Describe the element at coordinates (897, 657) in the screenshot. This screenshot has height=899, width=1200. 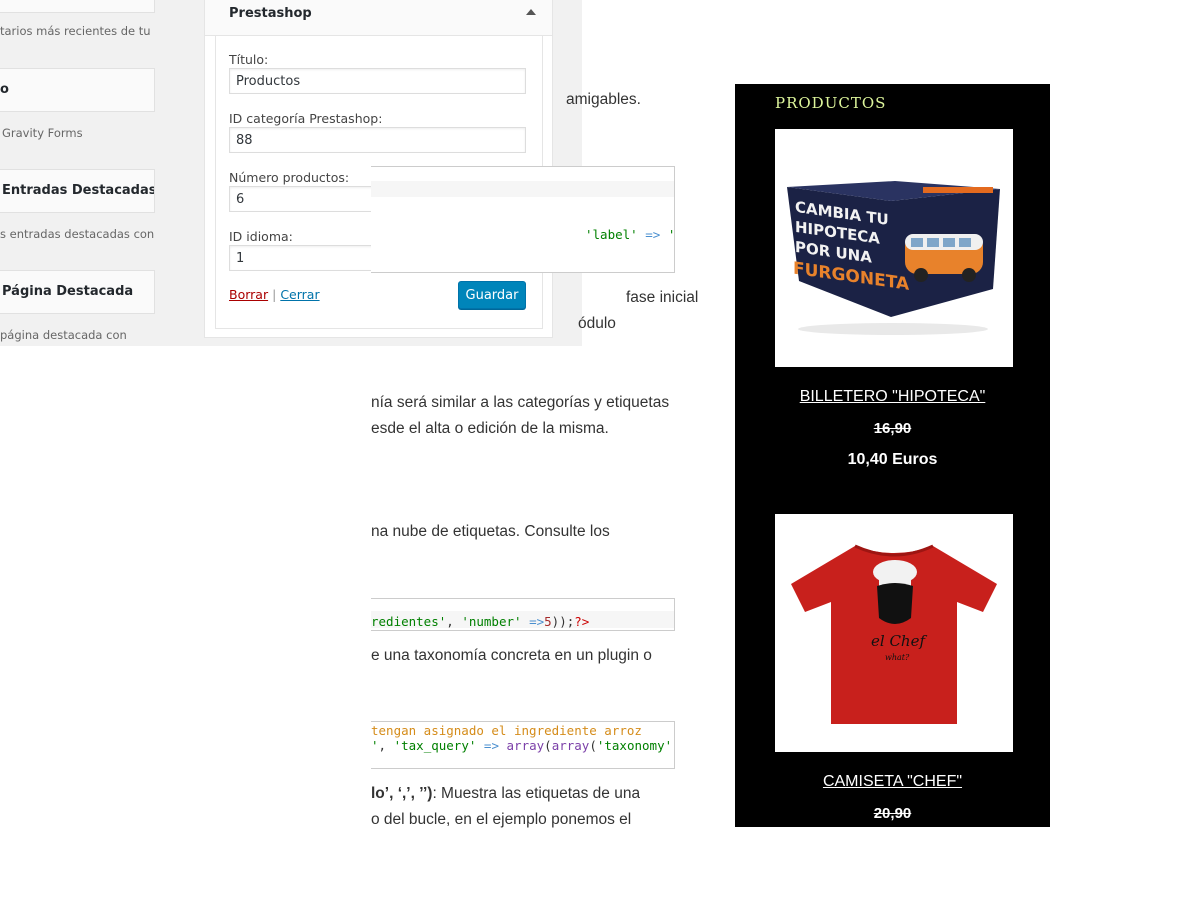
I see `tshirt-text-line-2: what?` at that location.